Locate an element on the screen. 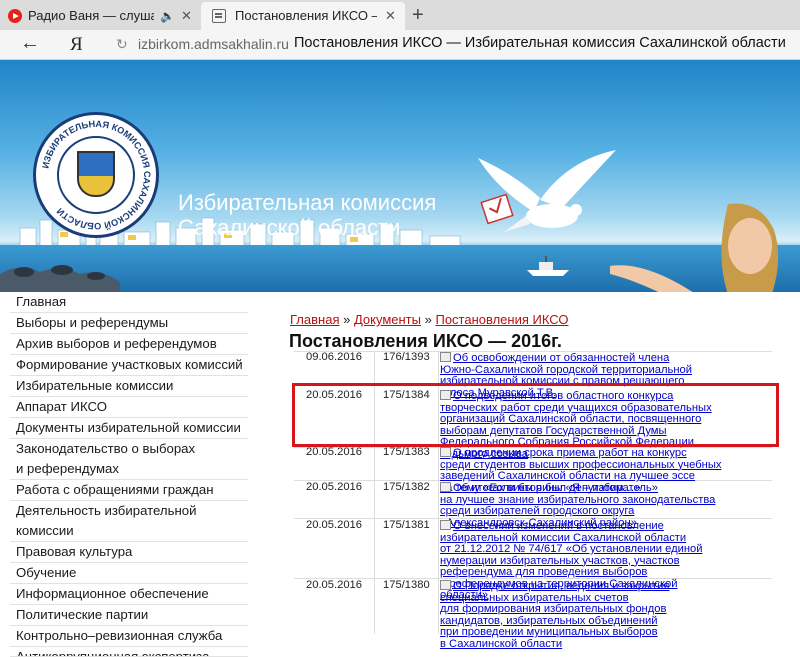 Image resolution: width=800 pixels, height=657 pixels. sidebar-item-legislation: Законодательство о выборах is located at coordinates (129, 449).